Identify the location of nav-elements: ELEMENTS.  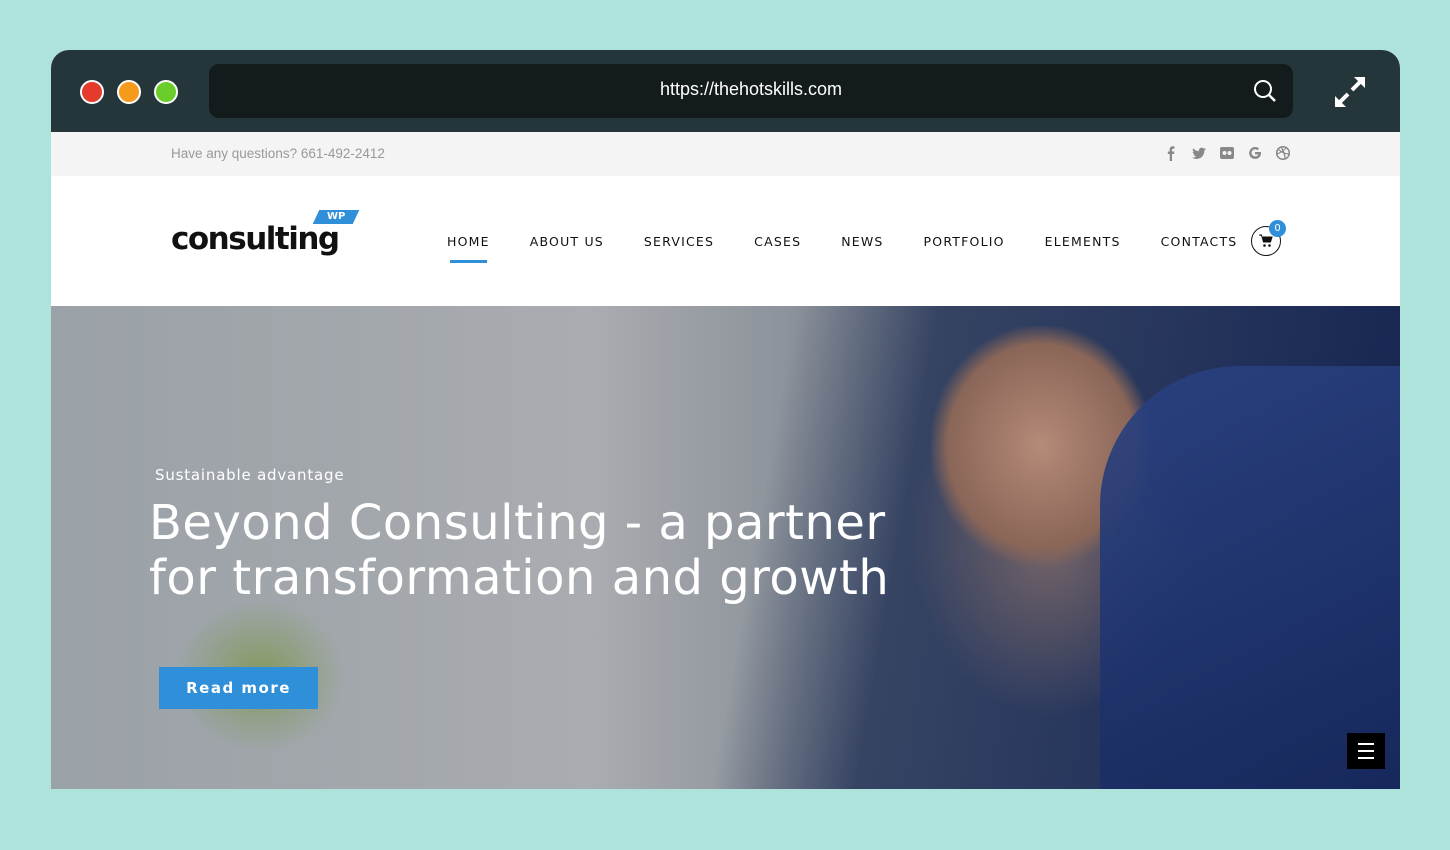
(1083, 241).